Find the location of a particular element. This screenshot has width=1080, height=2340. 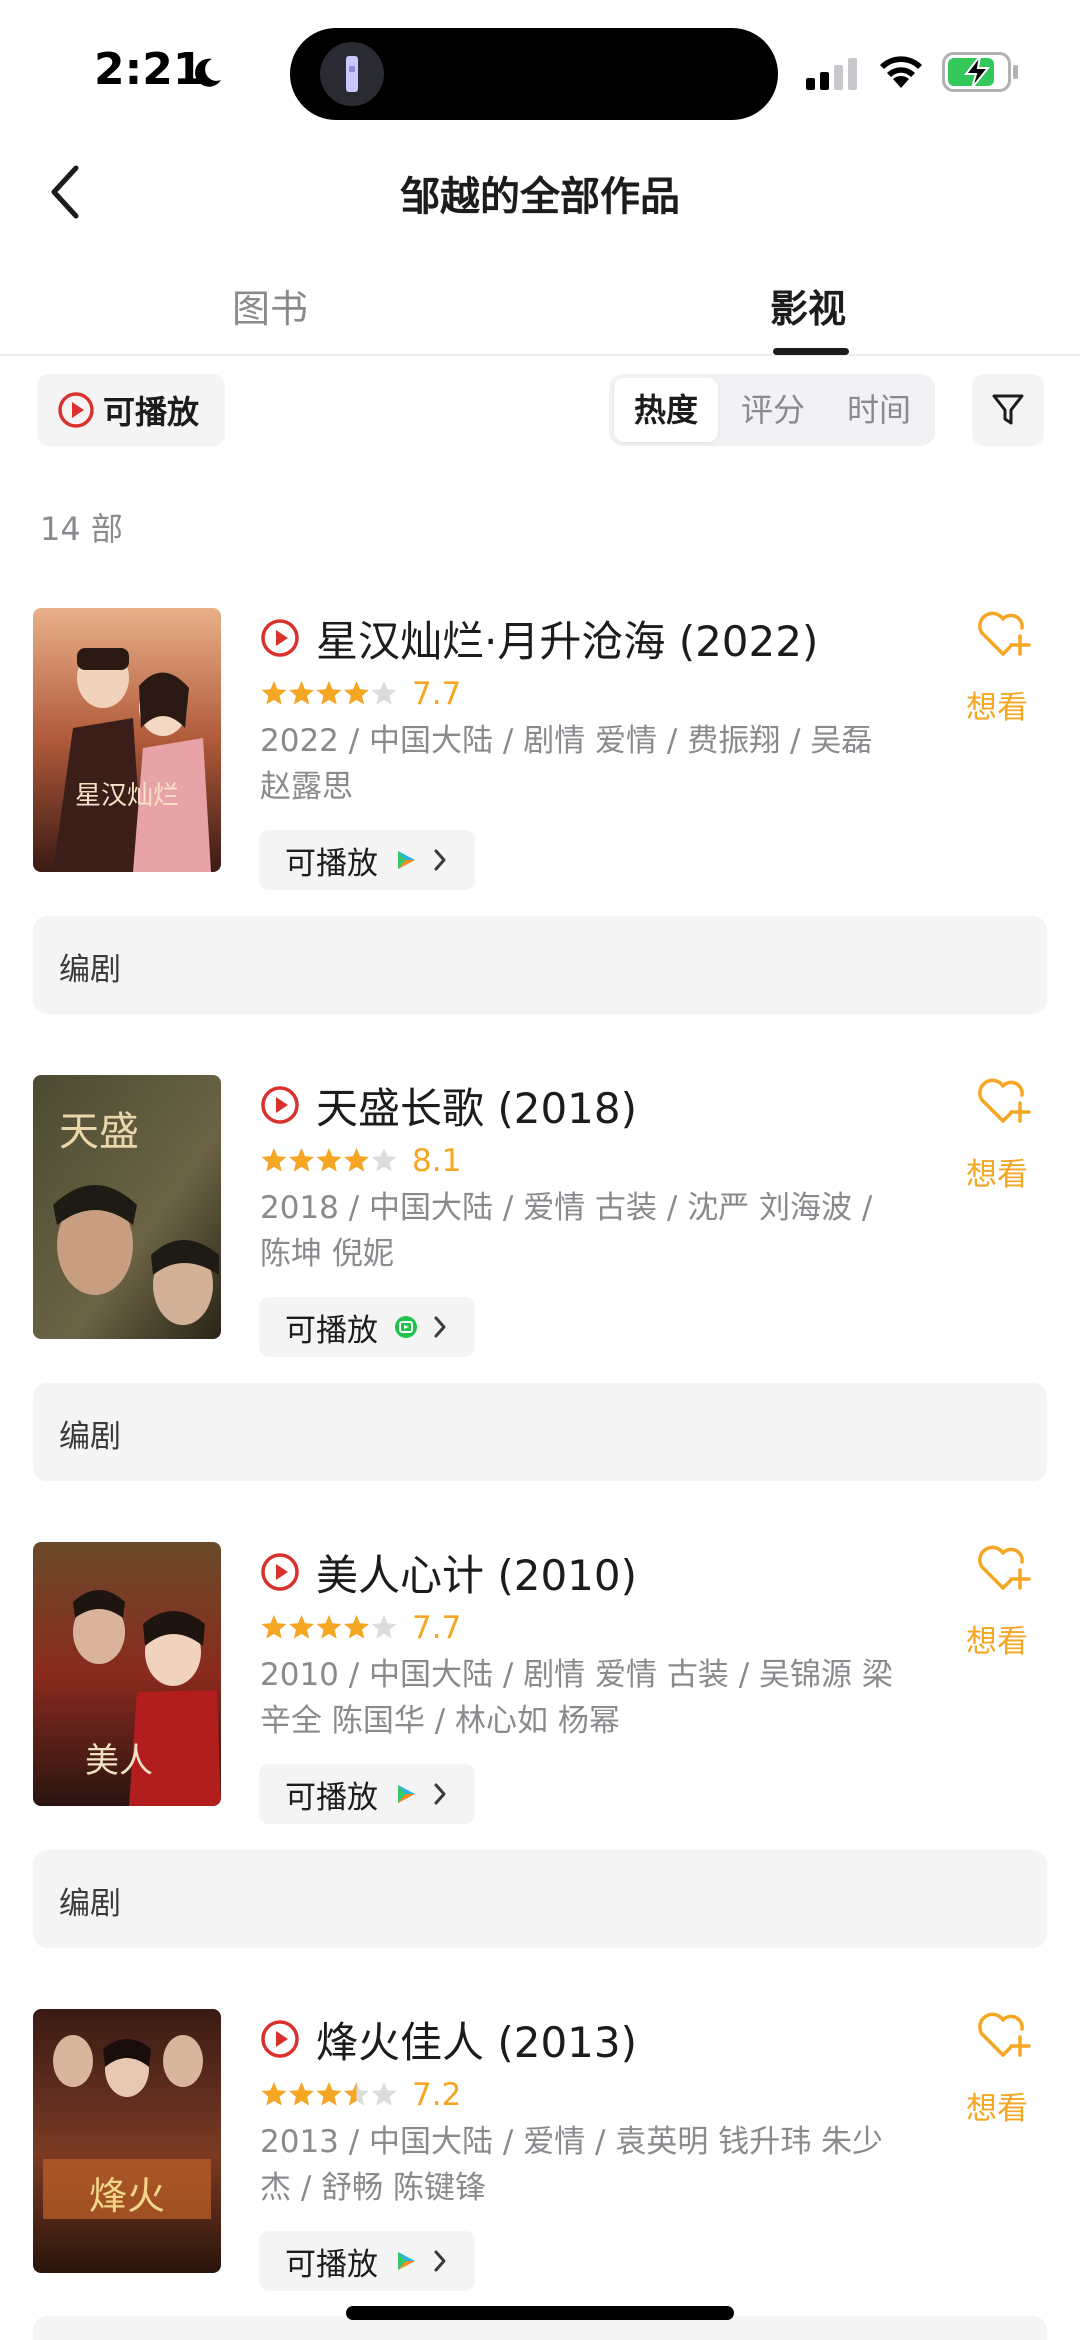

filter-row: 可播放 热度 评分 时间 is located at coordinates (540, 411).